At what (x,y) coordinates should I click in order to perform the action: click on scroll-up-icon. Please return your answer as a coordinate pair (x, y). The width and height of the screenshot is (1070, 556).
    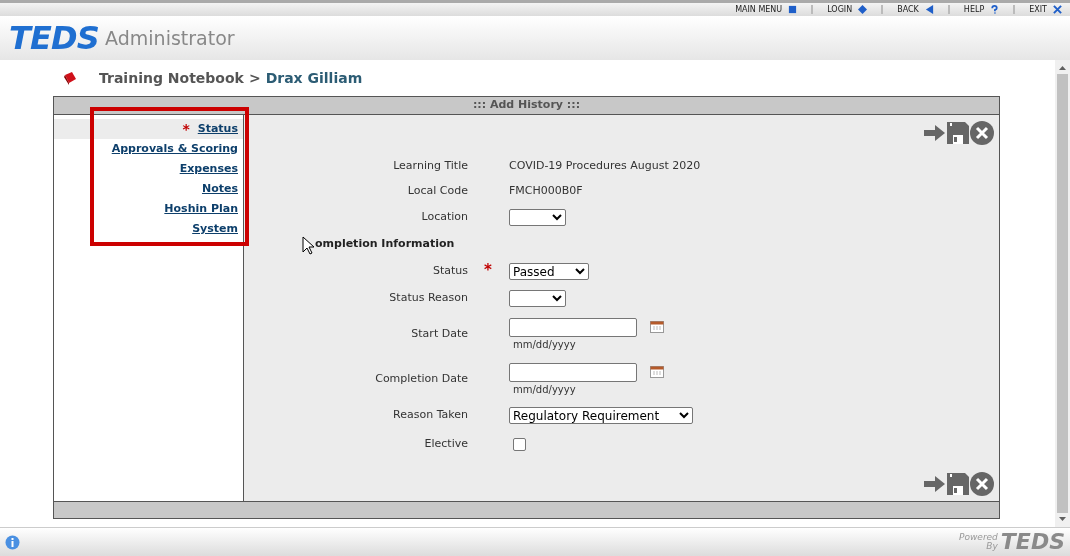
    Looking at the image, I should click on (1062, 68).